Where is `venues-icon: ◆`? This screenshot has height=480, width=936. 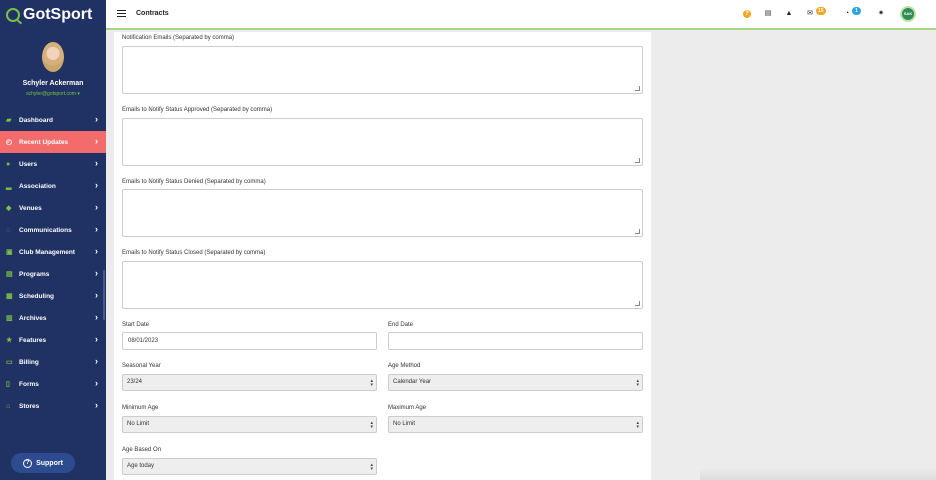 venues-icon: ◆ is located at coordinates (9, 208).